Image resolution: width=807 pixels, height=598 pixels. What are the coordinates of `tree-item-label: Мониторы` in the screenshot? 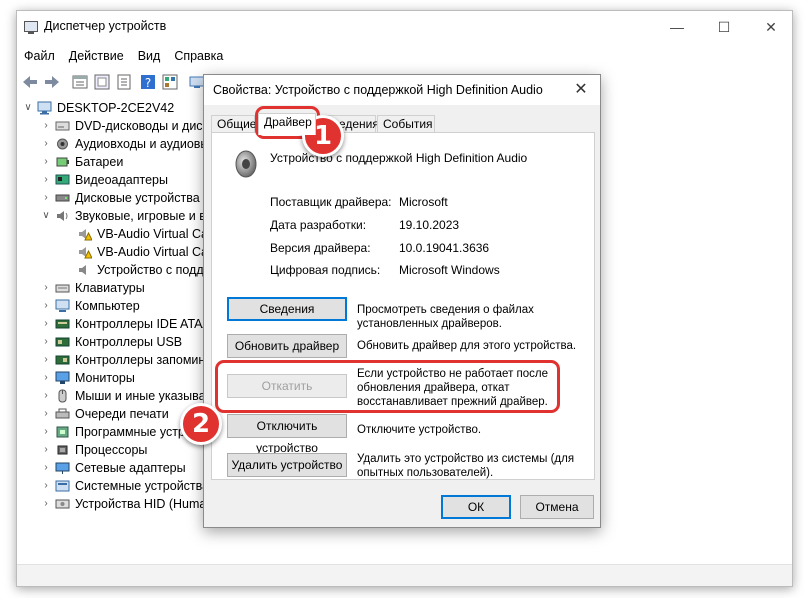 It's located at (105, 378).